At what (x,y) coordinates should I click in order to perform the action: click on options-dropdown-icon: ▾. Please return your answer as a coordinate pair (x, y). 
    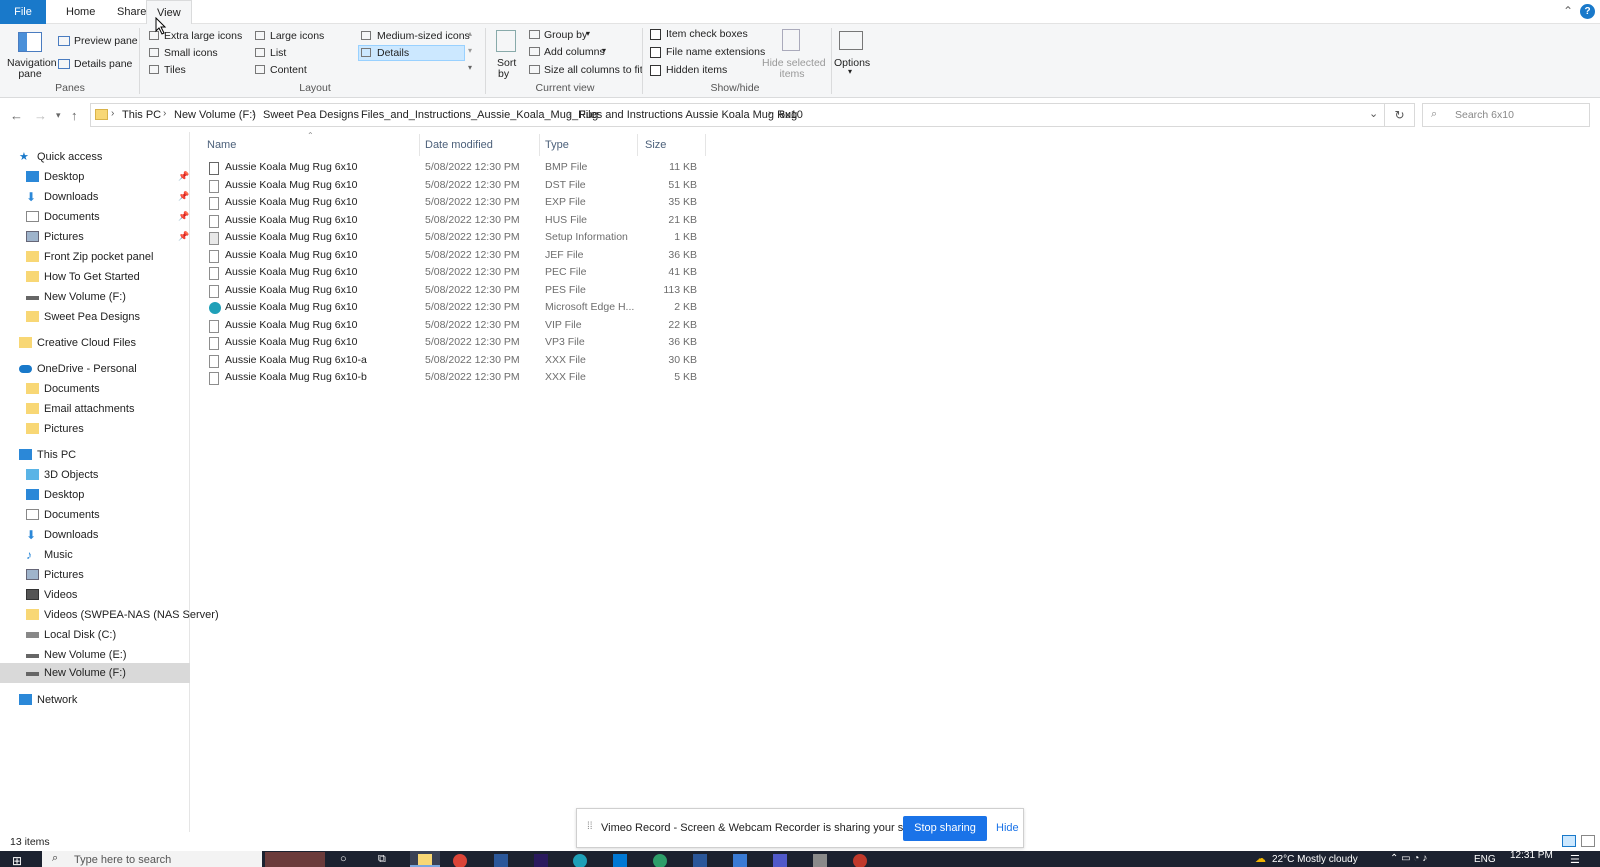
    Looking at the image, I should click on (850, 71).